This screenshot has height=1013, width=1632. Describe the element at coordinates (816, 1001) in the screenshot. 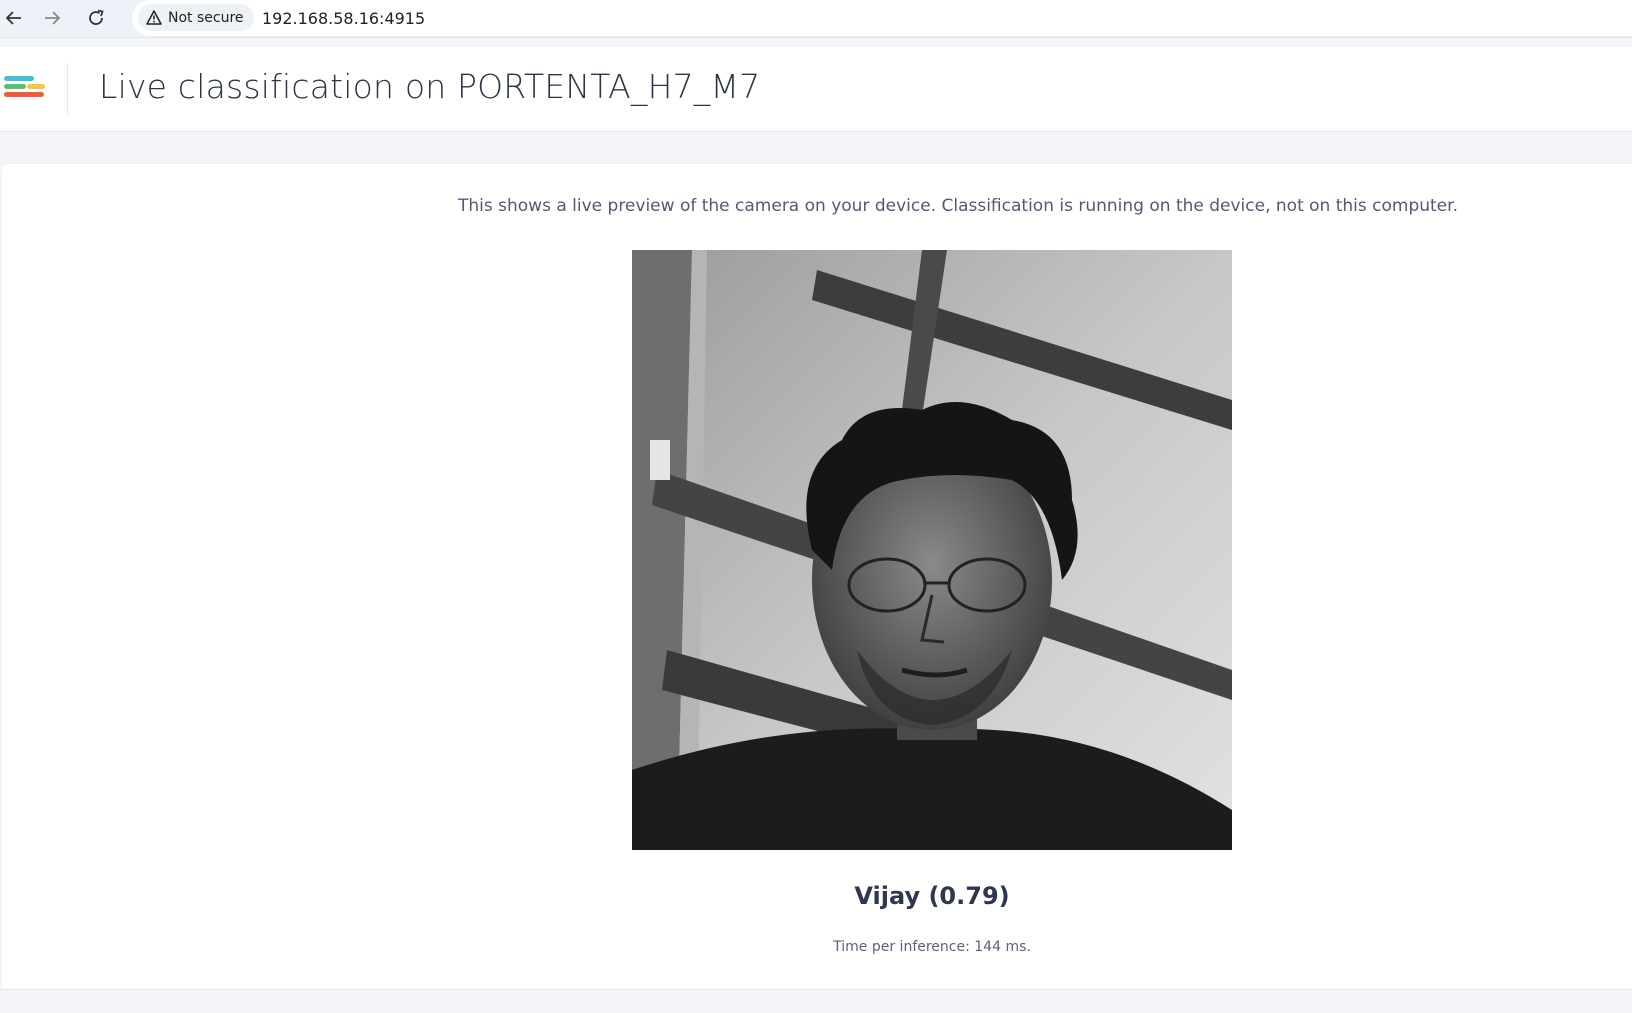

I see `bottom-strip` at that location.